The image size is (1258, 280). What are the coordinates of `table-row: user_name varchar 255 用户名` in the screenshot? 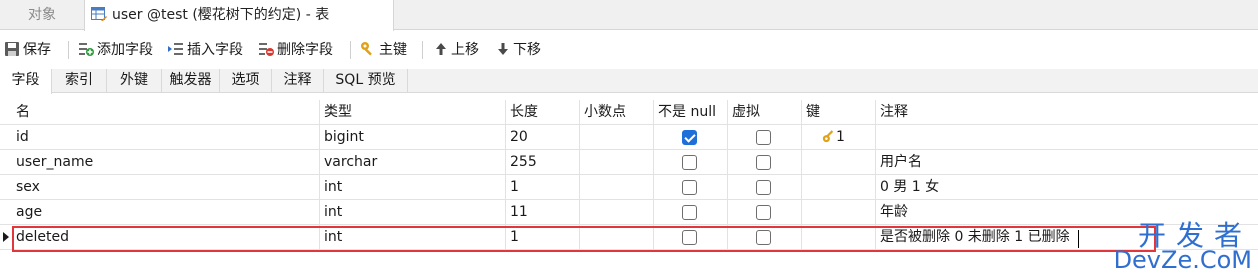 It's located at (629, 162).